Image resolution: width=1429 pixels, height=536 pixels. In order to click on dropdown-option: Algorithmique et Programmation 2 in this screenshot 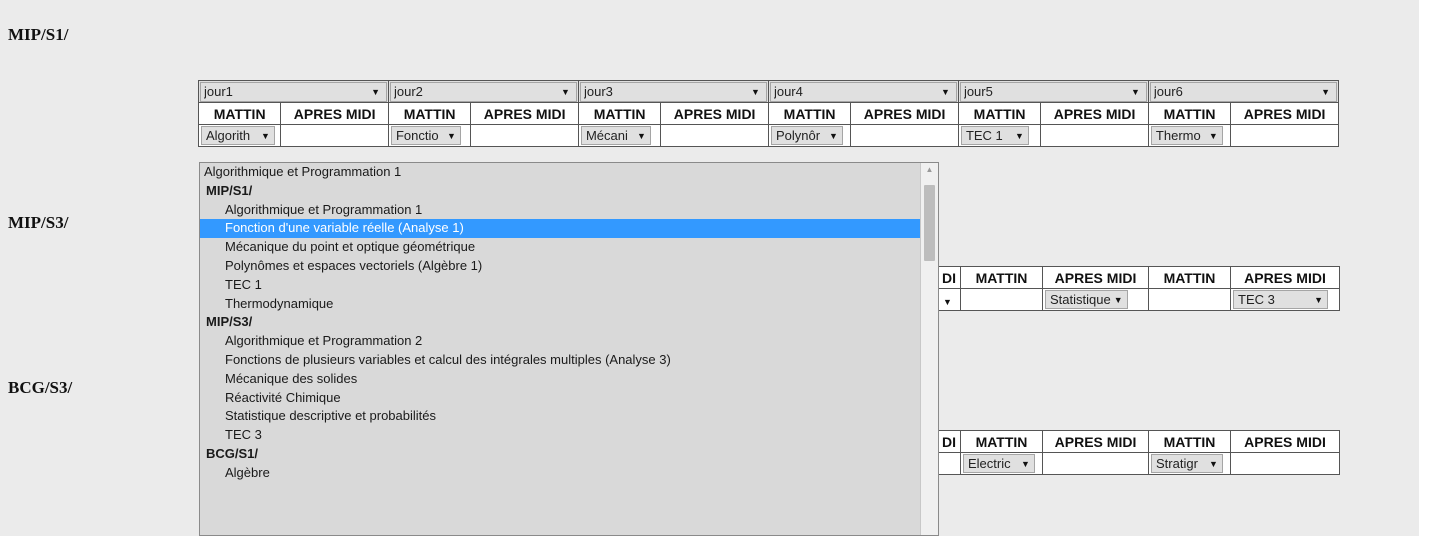, I will do `click(561, 341)`.